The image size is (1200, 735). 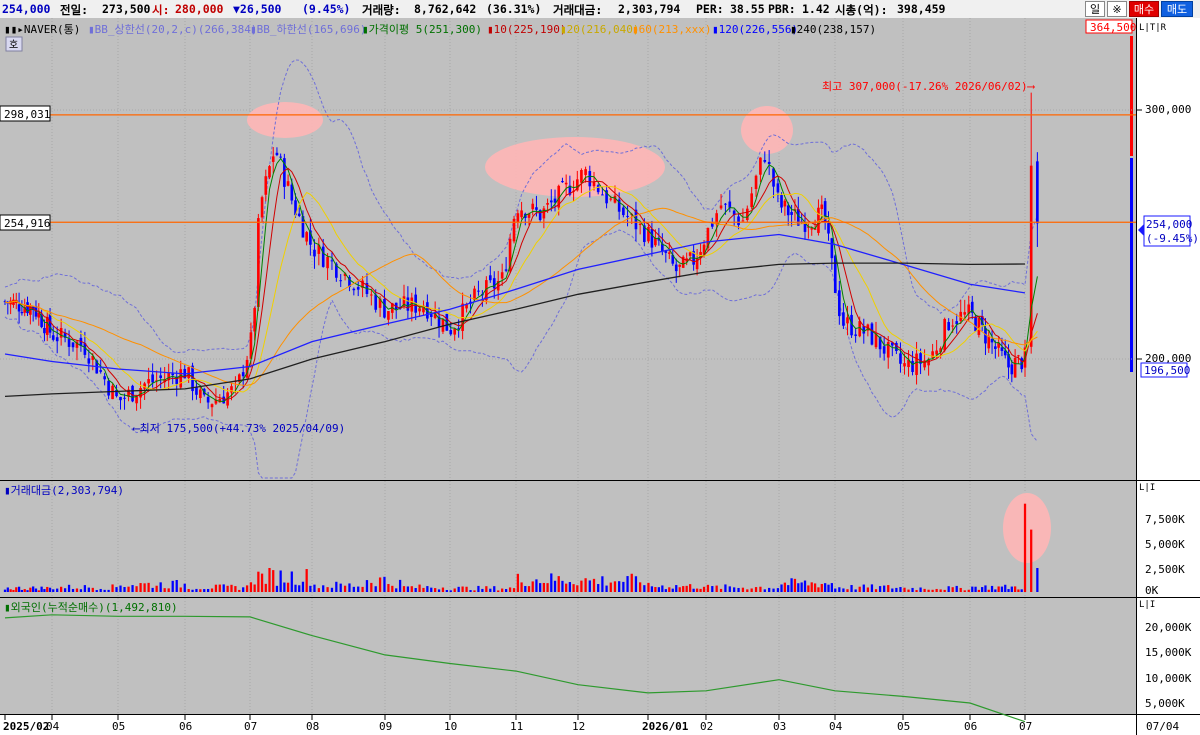 I want to click on legend-ma60: ▮60(213,xxx), so click(x=671, y=29).